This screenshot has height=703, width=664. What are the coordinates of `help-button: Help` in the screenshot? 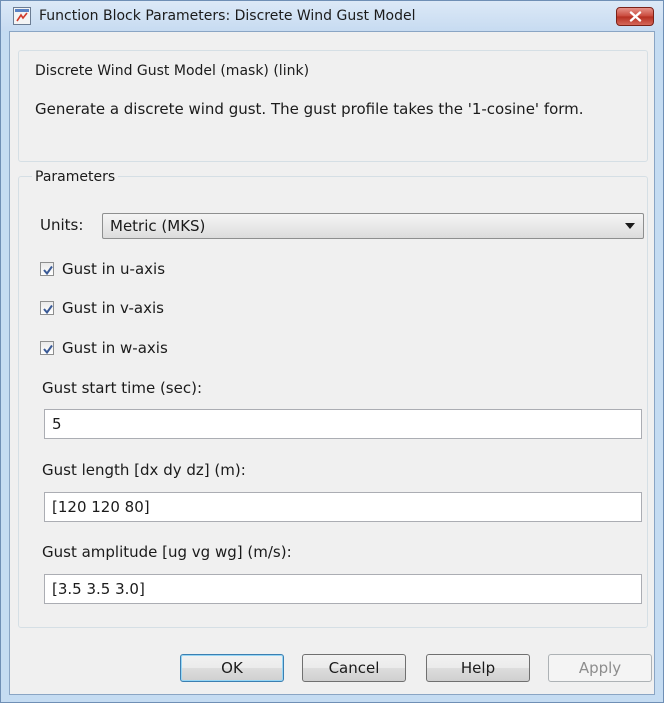 It's located at (478, 668).